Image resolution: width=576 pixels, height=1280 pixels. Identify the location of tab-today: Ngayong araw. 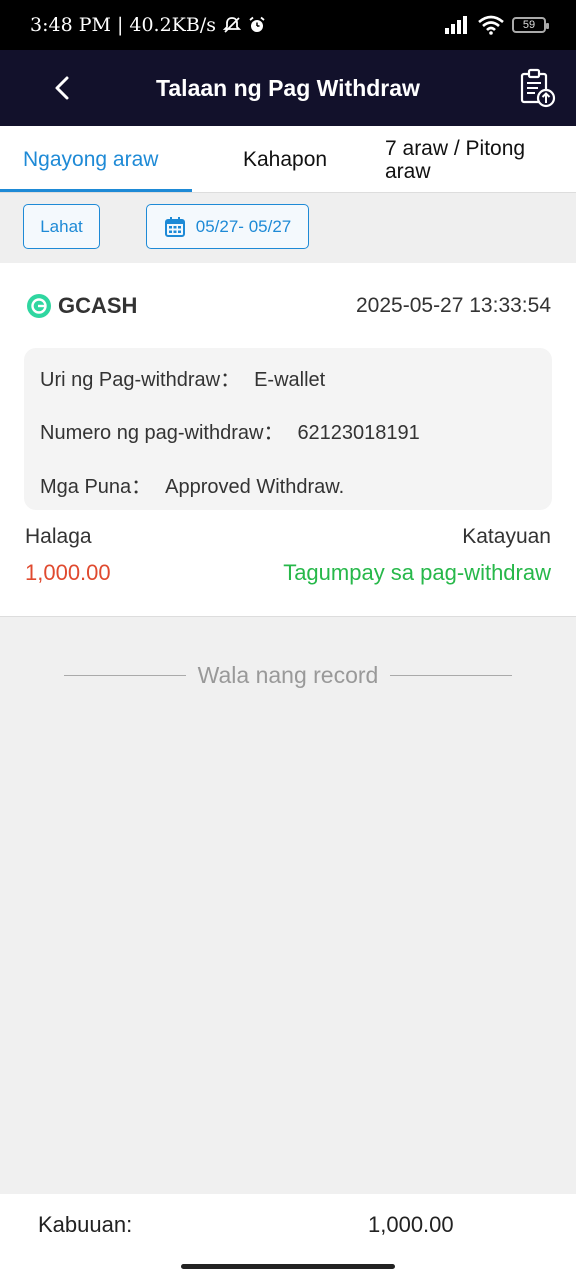
(90, 159).